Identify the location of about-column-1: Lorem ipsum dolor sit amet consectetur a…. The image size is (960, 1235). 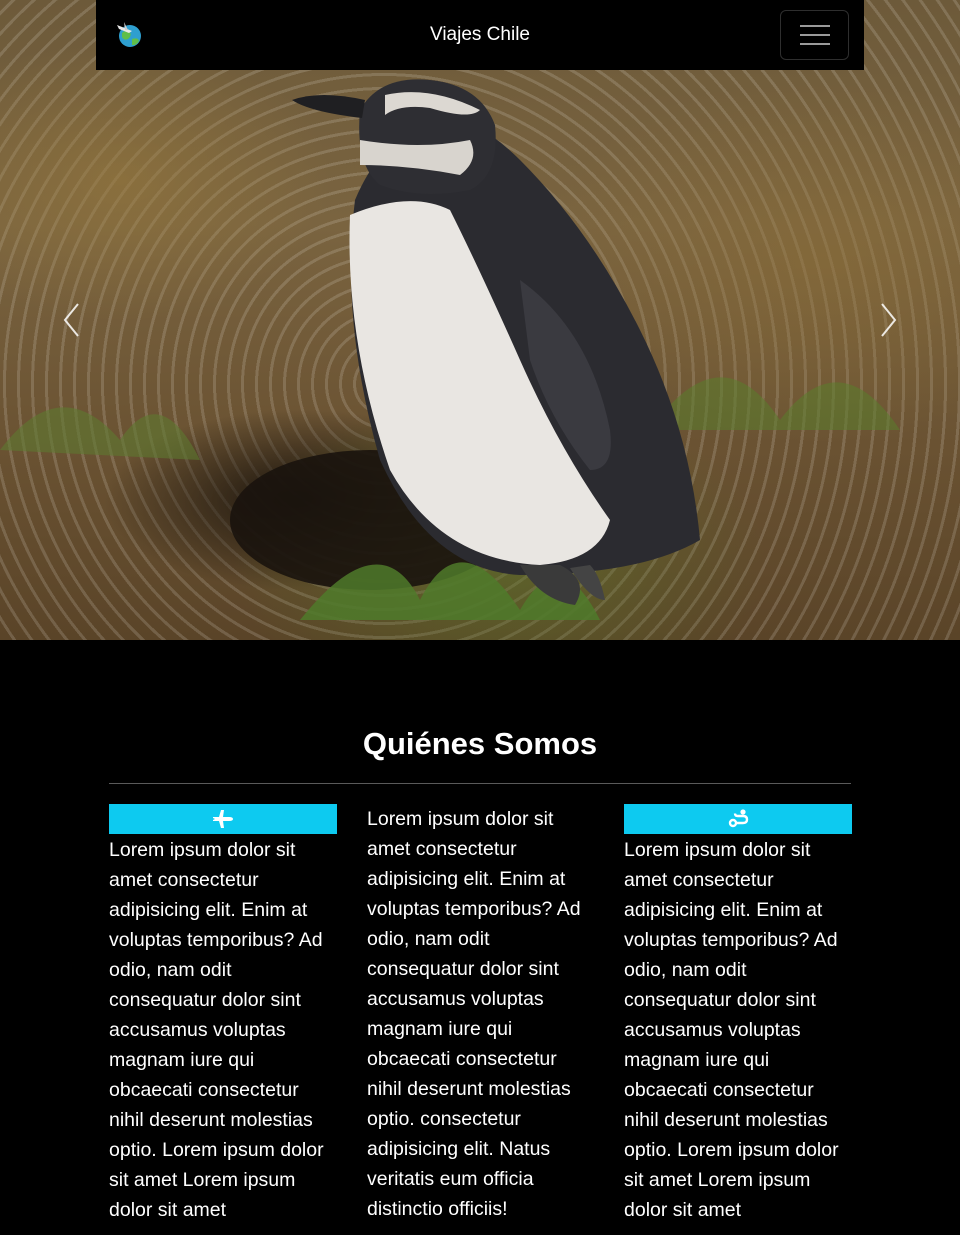
(223, 1014).